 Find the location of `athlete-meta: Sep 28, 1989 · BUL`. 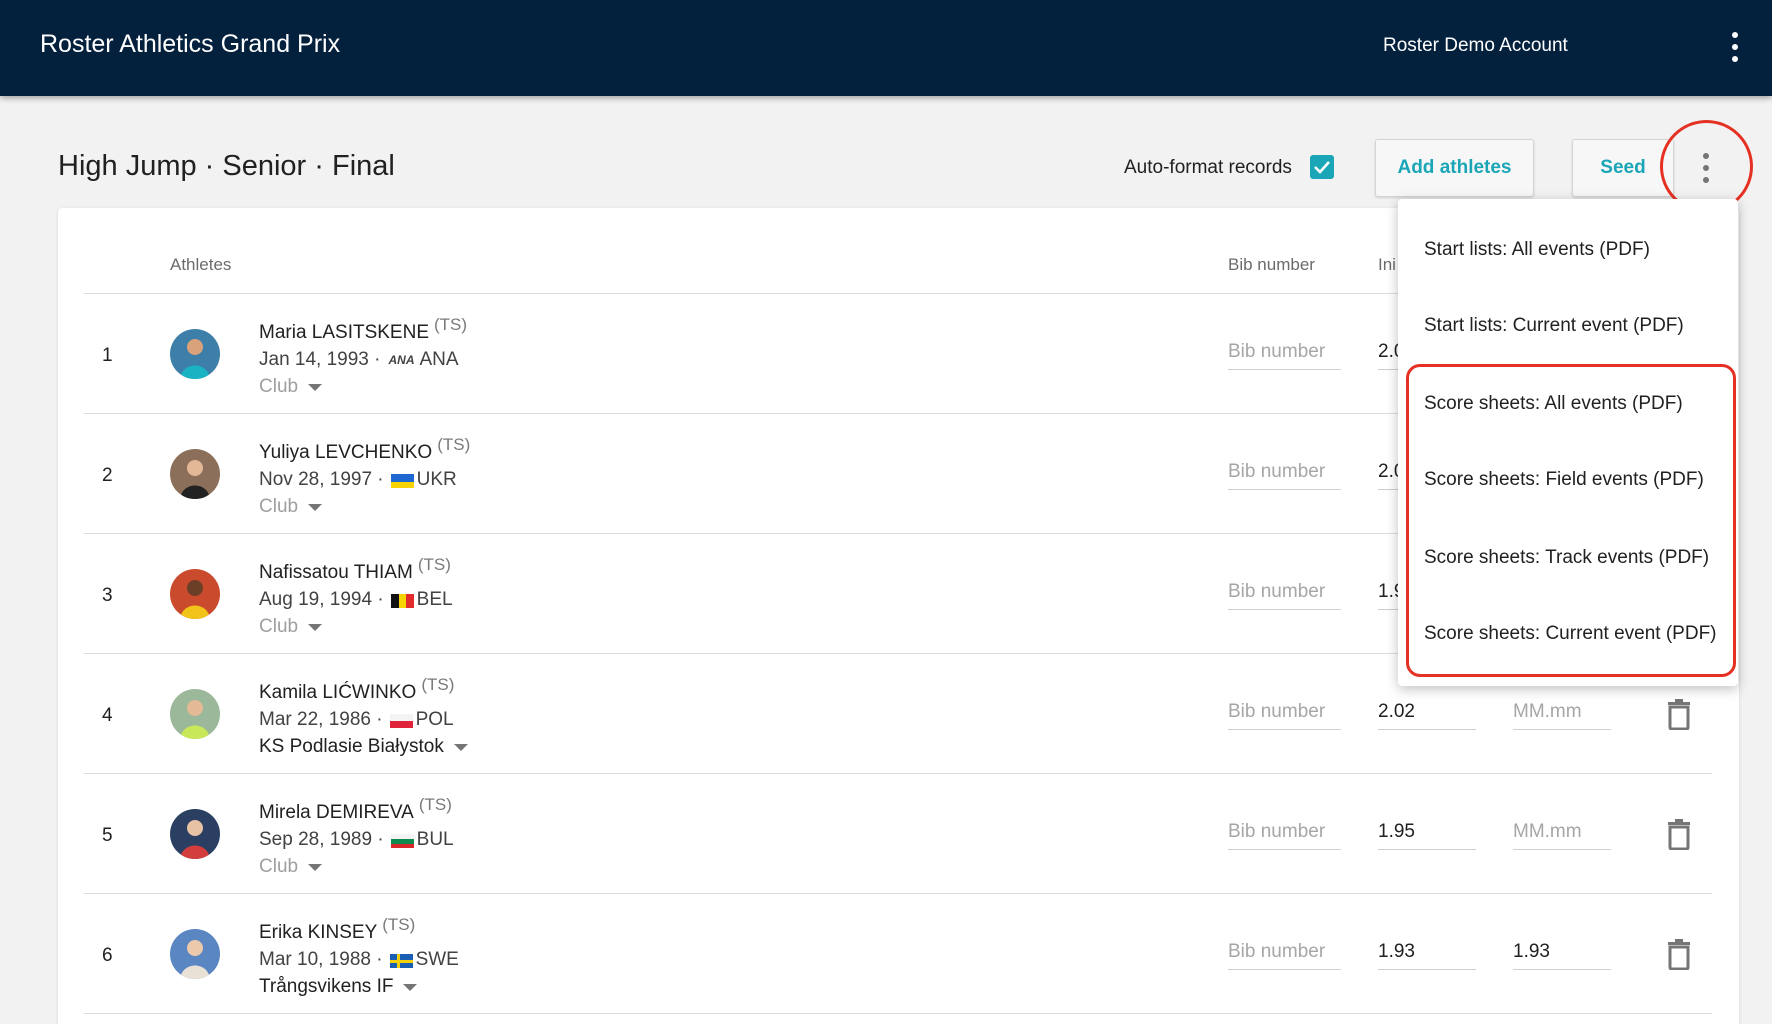

athlete-meta: Sep 28, 1989 · BUL is located at coordinates (356, 839).